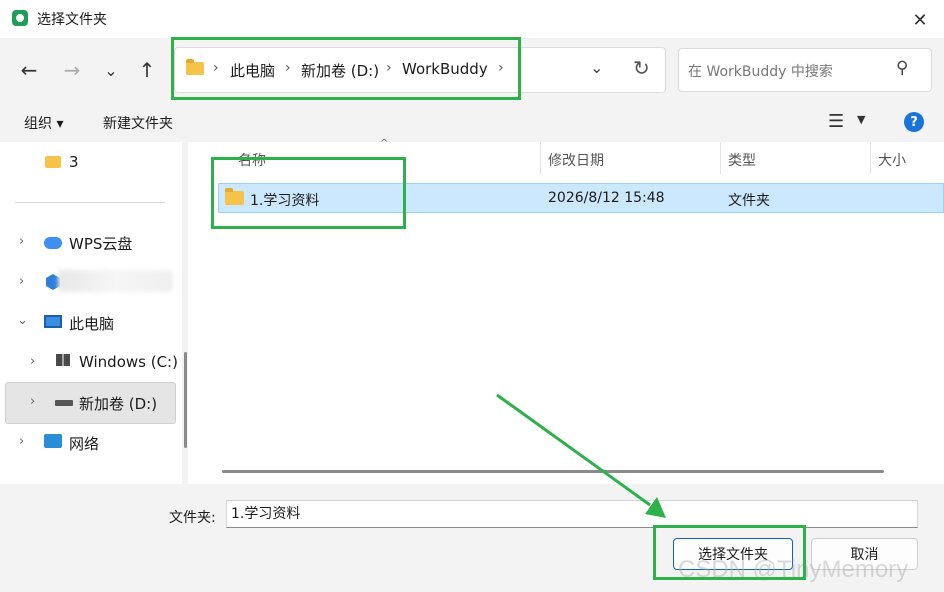  Describe the element at coordinates (655, 507) in the screenshot. I see `annotation-arrow-head` at that location.